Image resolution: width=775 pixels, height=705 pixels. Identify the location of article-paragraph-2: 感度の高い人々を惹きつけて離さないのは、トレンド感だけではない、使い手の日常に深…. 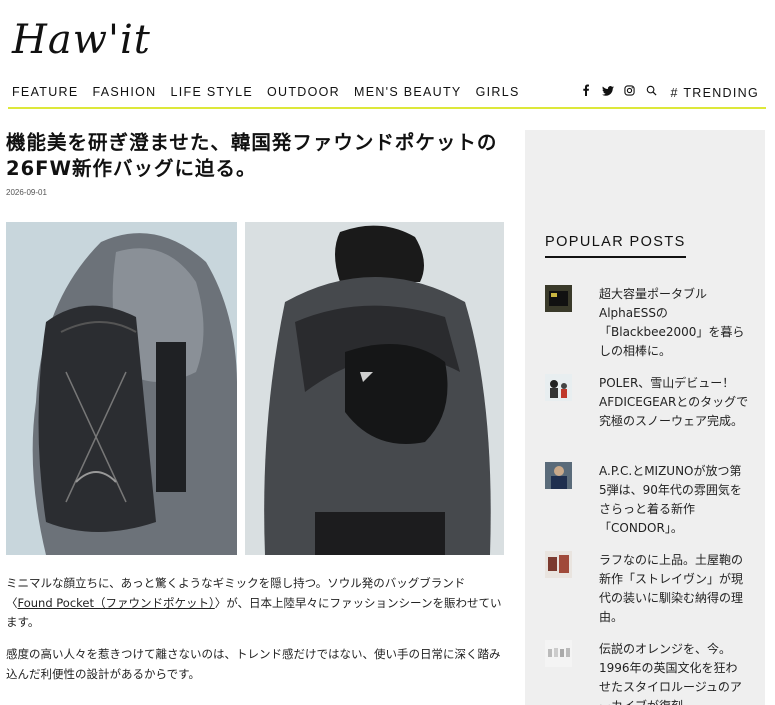
(253, 664).